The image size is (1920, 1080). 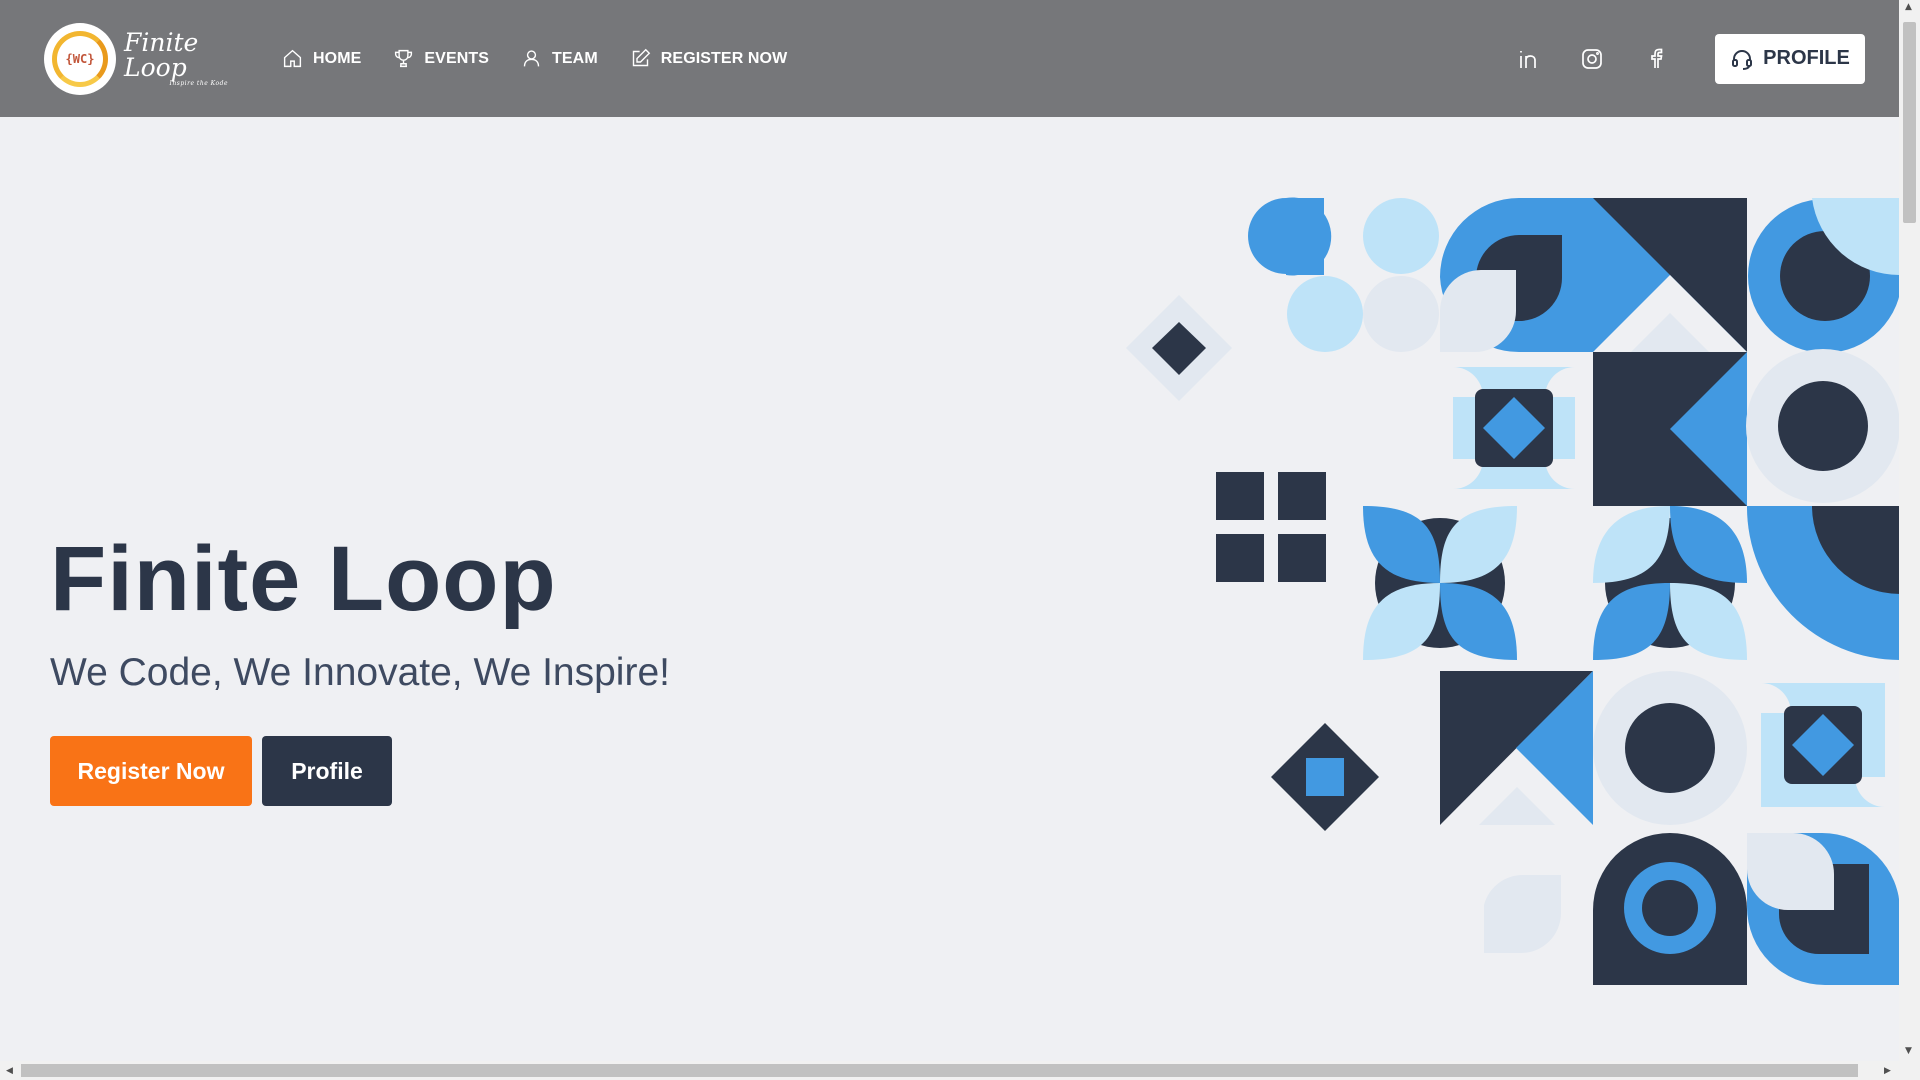 What do you see at coordinates (1823, 583) in the screenshot?
I see `quarter-arc-tile` at bounding box center [1823, 583].